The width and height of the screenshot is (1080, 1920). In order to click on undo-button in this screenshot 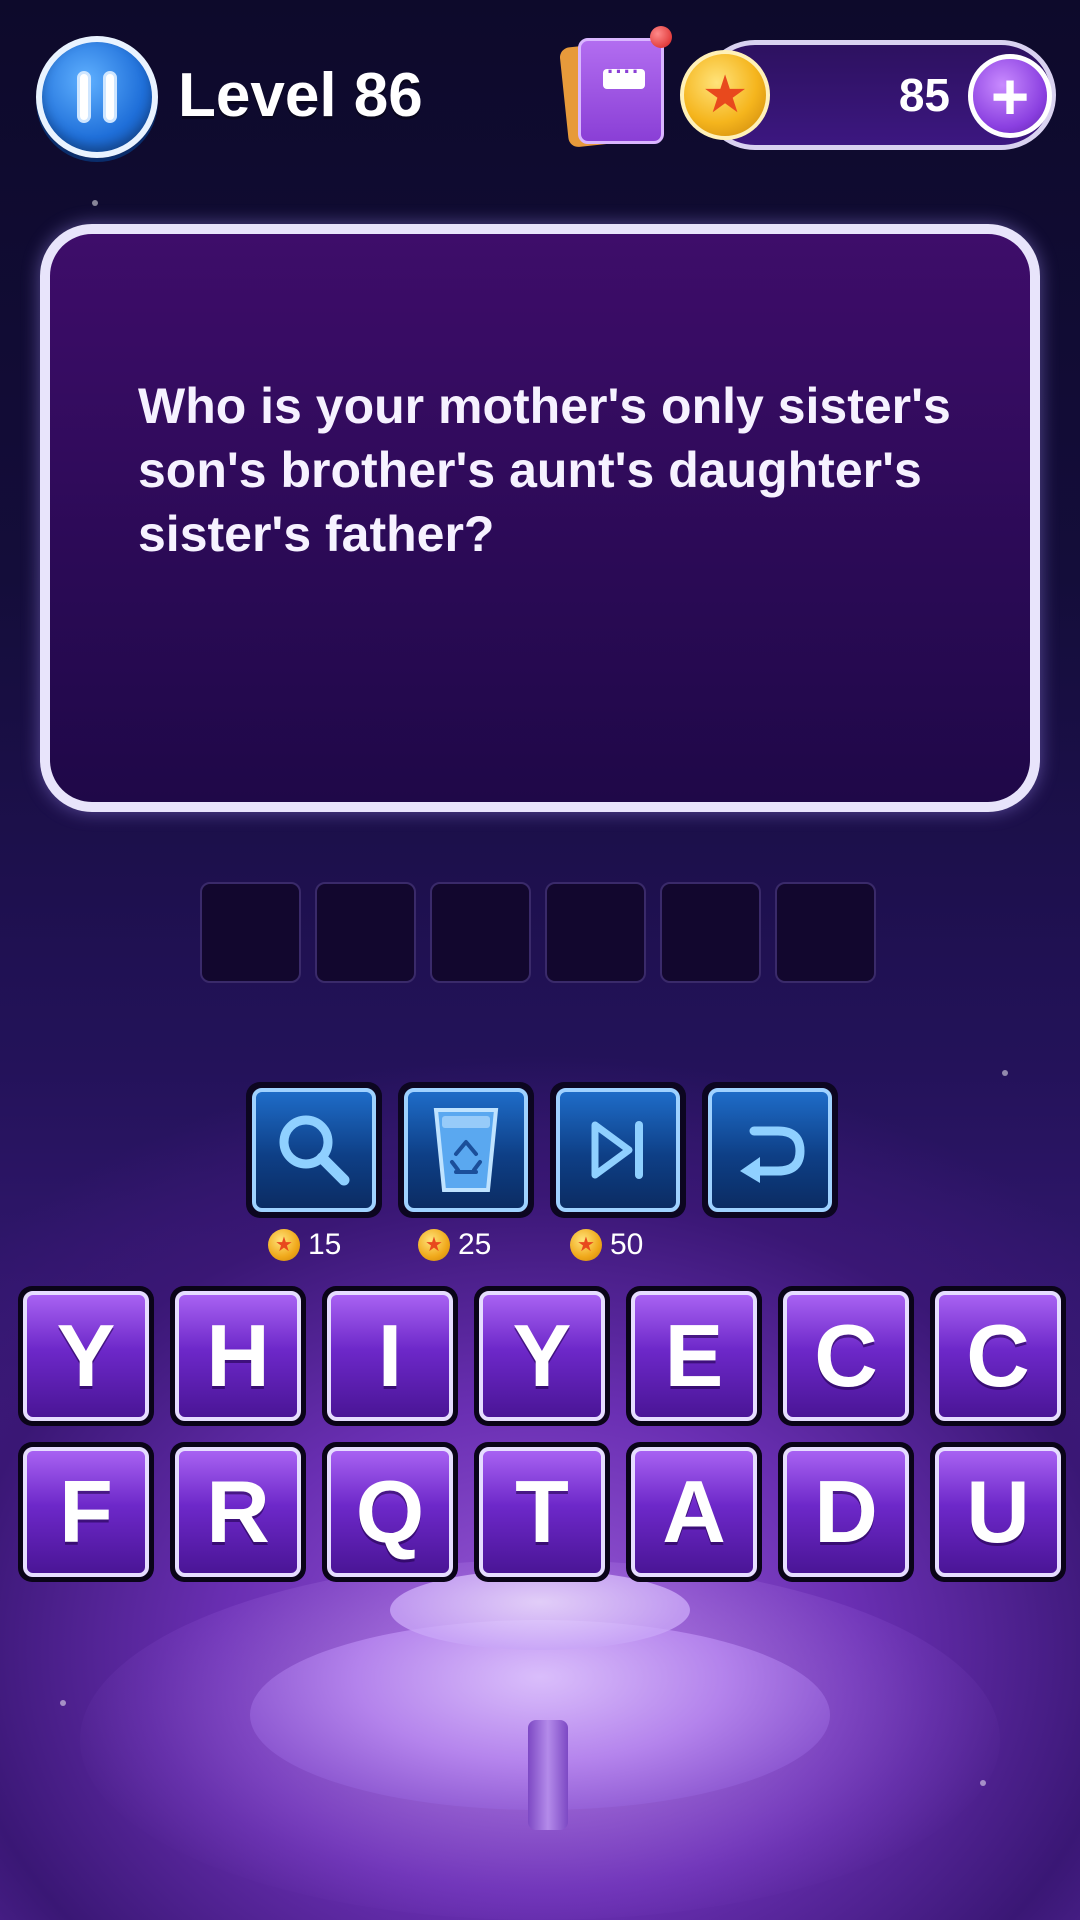, I will do `click(770, 1150)`.